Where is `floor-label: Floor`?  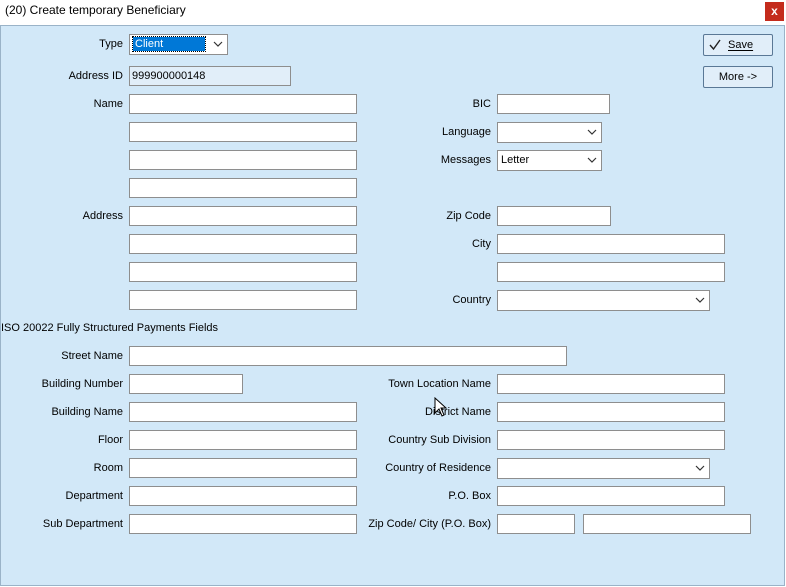
floor-label: Floor is located at coordinates (110, 440).